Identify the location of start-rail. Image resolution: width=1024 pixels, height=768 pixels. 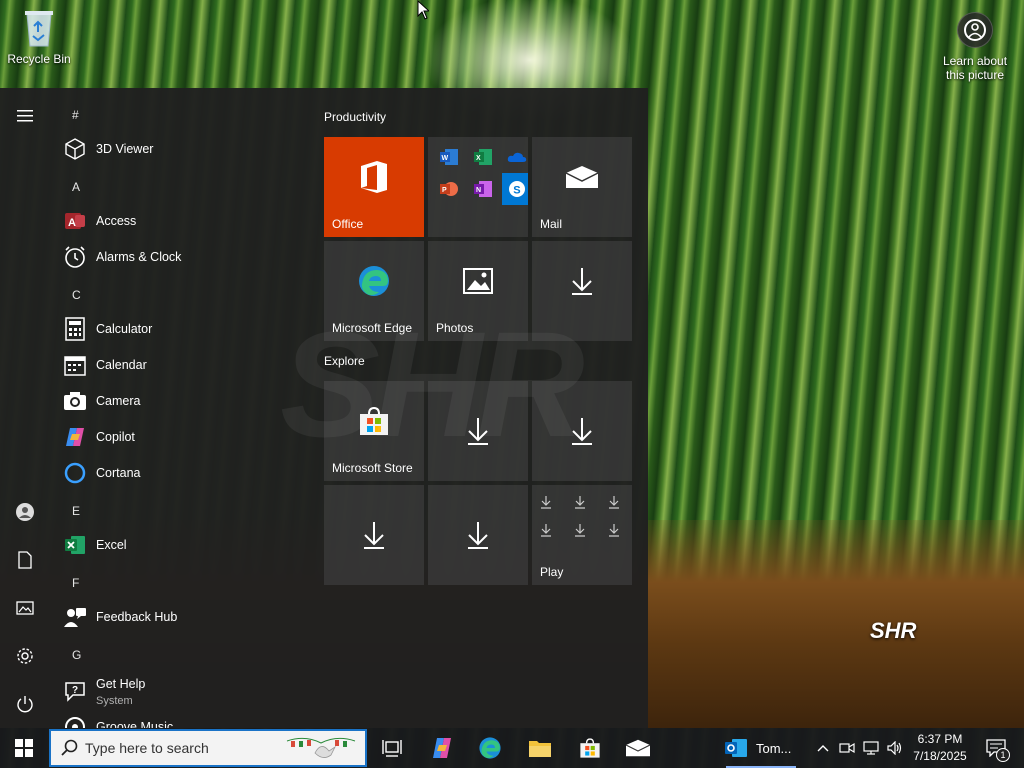
(25, 408).